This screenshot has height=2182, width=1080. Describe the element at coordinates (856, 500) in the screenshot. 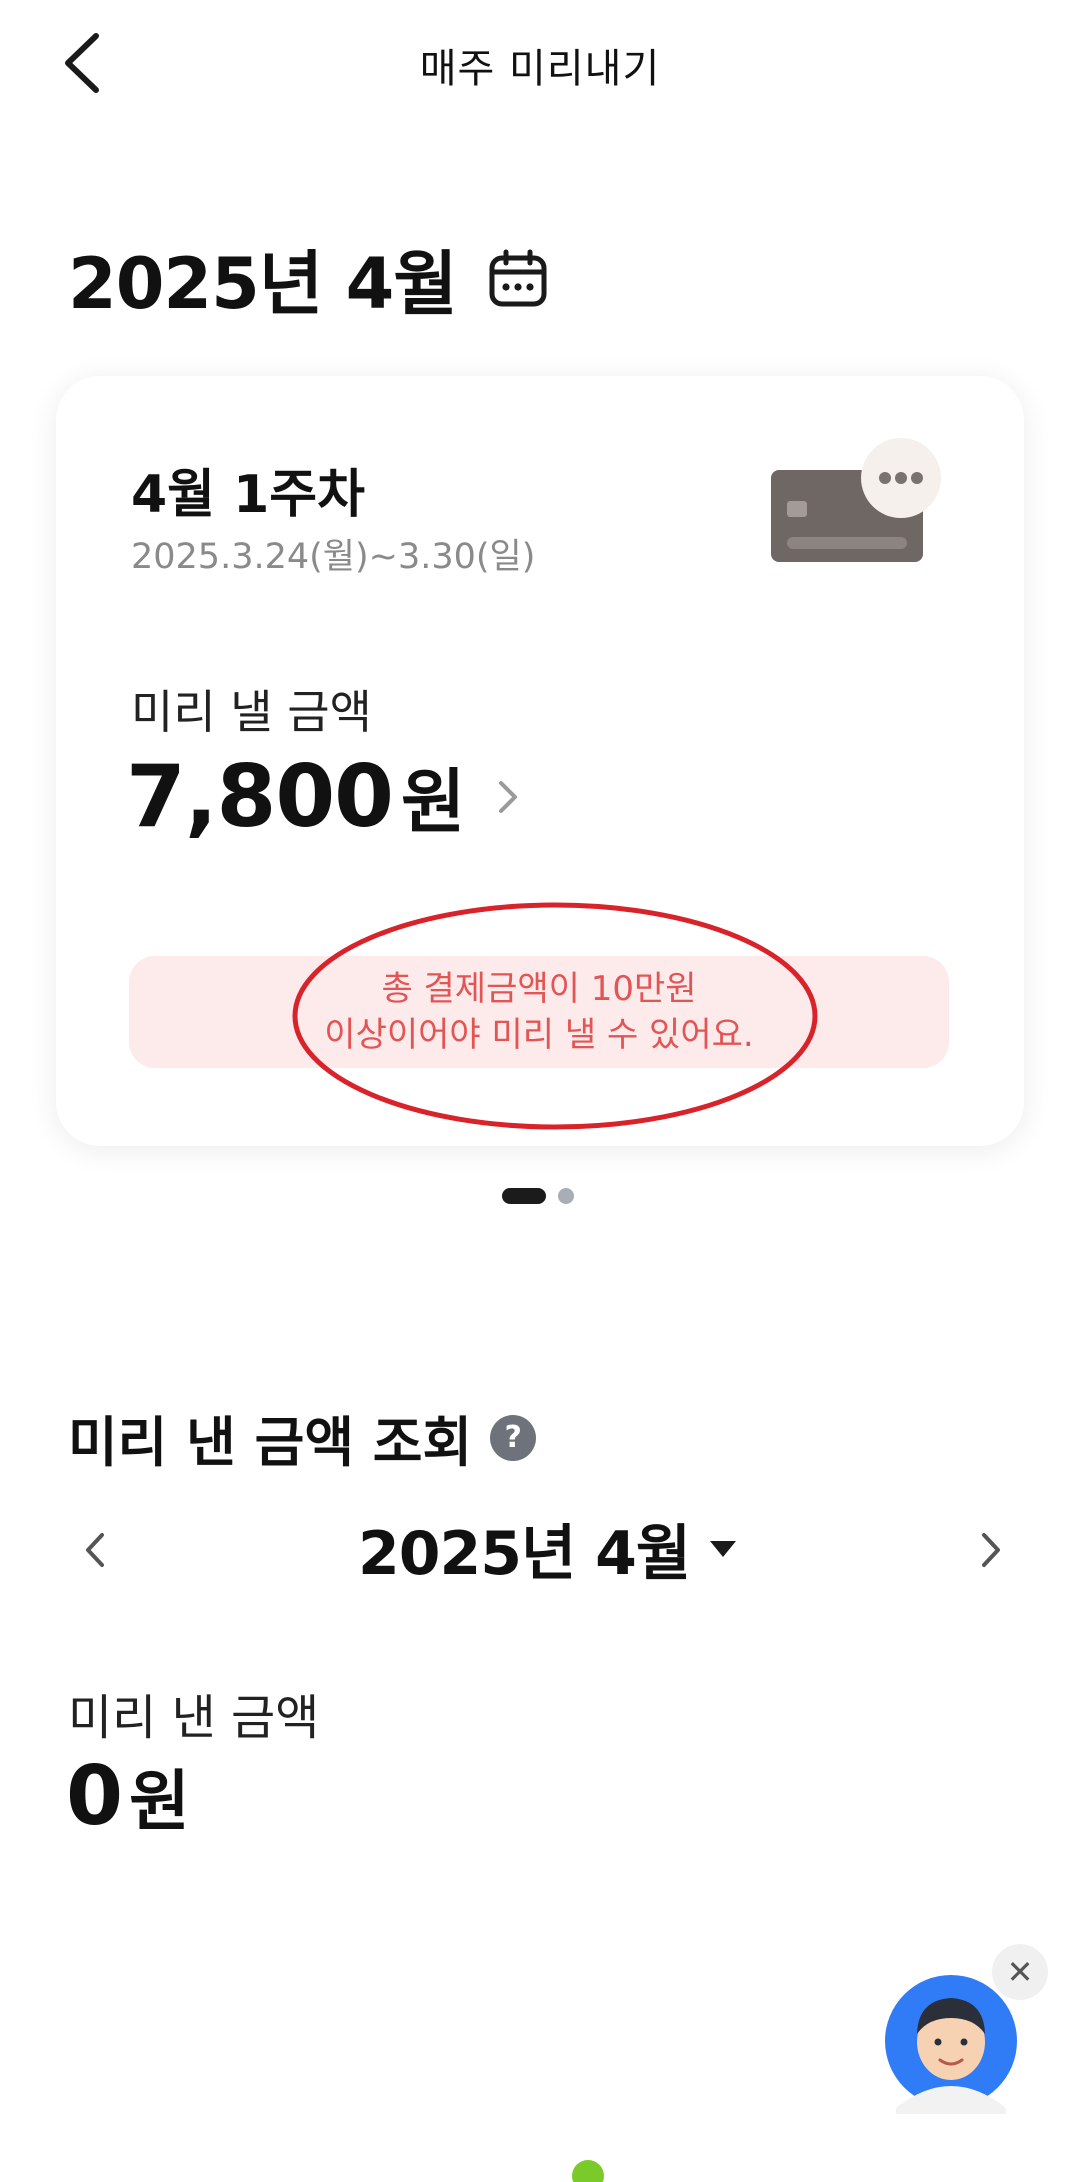

I see `credit-card-icon` at that location.